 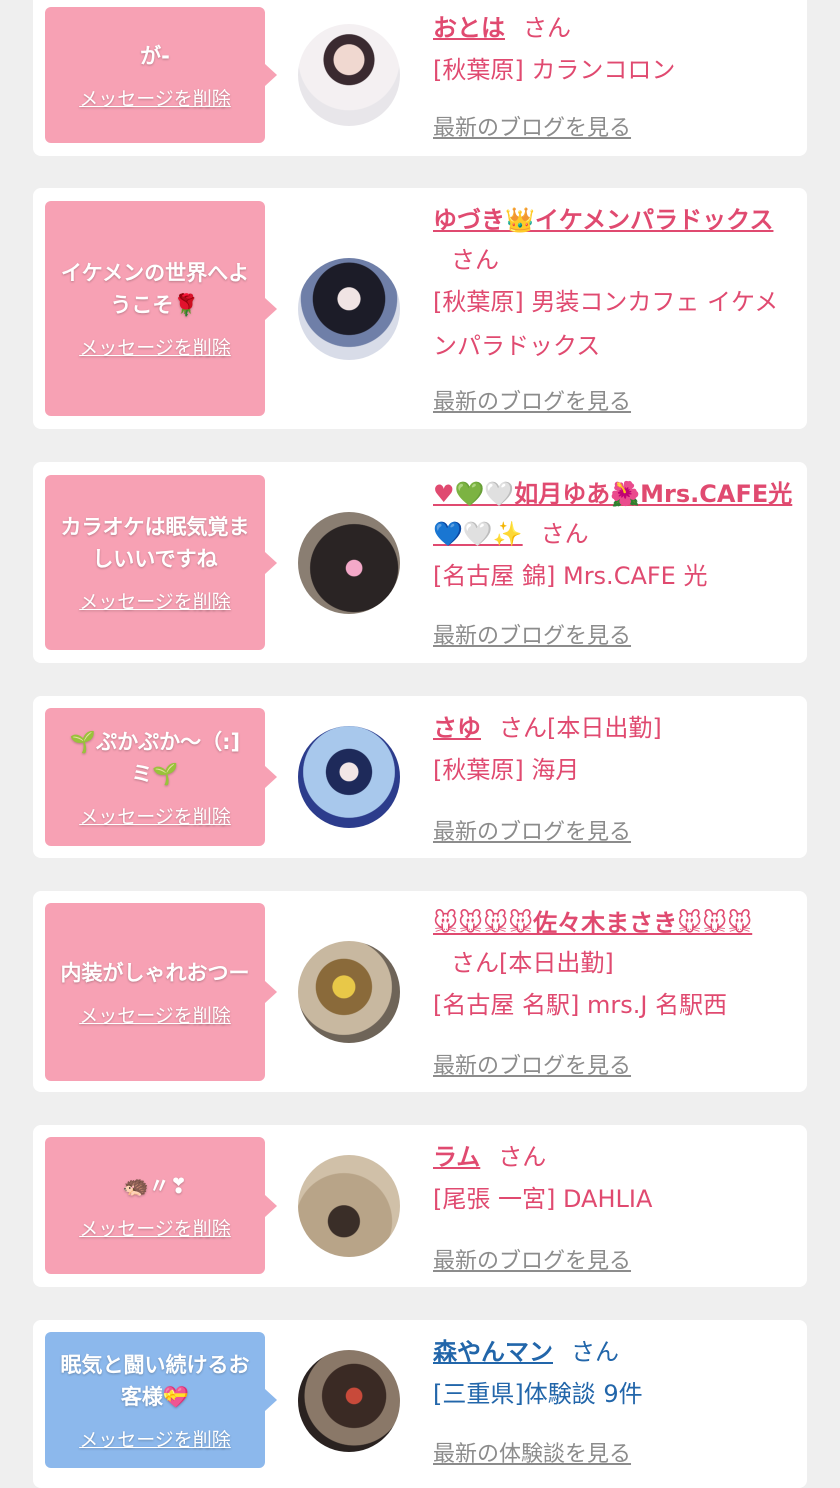 What do you see at coordinates (606, 324) in the screenshot?
I see `shop-name: [秋葉原] 男装コンカフェ イケメンパラドックス` at bounding box center [606, 324].